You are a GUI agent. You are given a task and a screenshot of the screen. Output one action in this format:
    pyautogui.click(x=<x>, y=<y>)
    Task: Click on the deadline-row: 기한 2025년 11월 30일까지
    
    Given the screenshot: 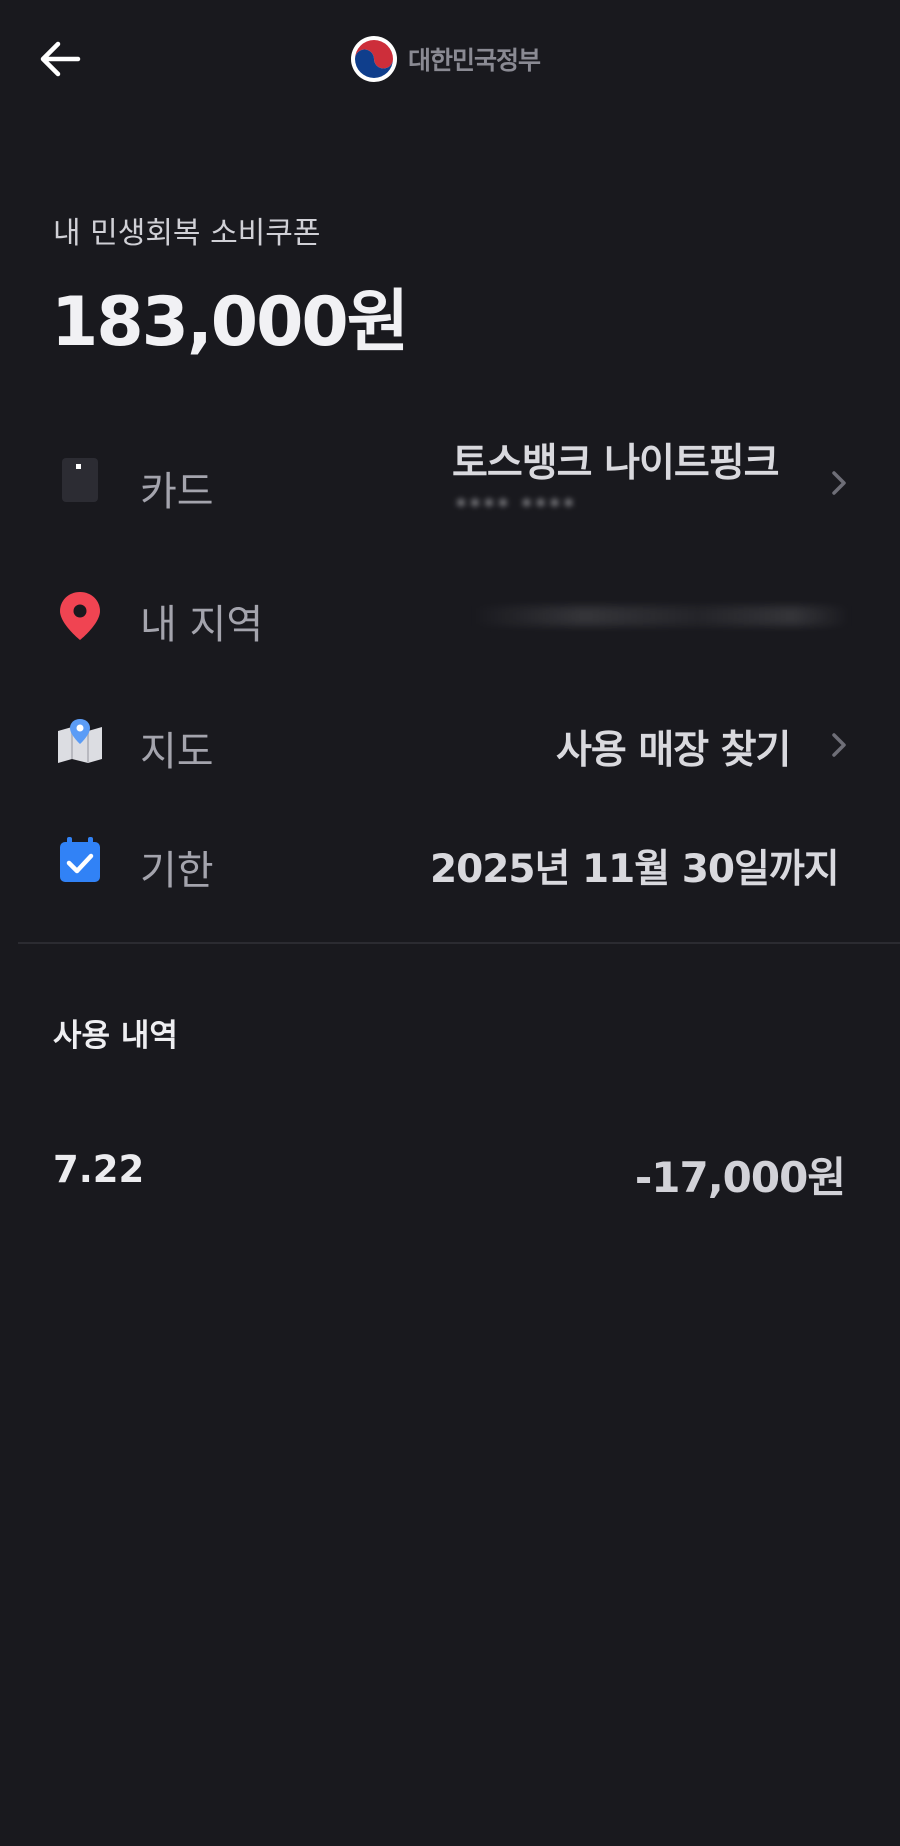 What is the action you would take?
    pyautogui.click(x=450, y=861)
    